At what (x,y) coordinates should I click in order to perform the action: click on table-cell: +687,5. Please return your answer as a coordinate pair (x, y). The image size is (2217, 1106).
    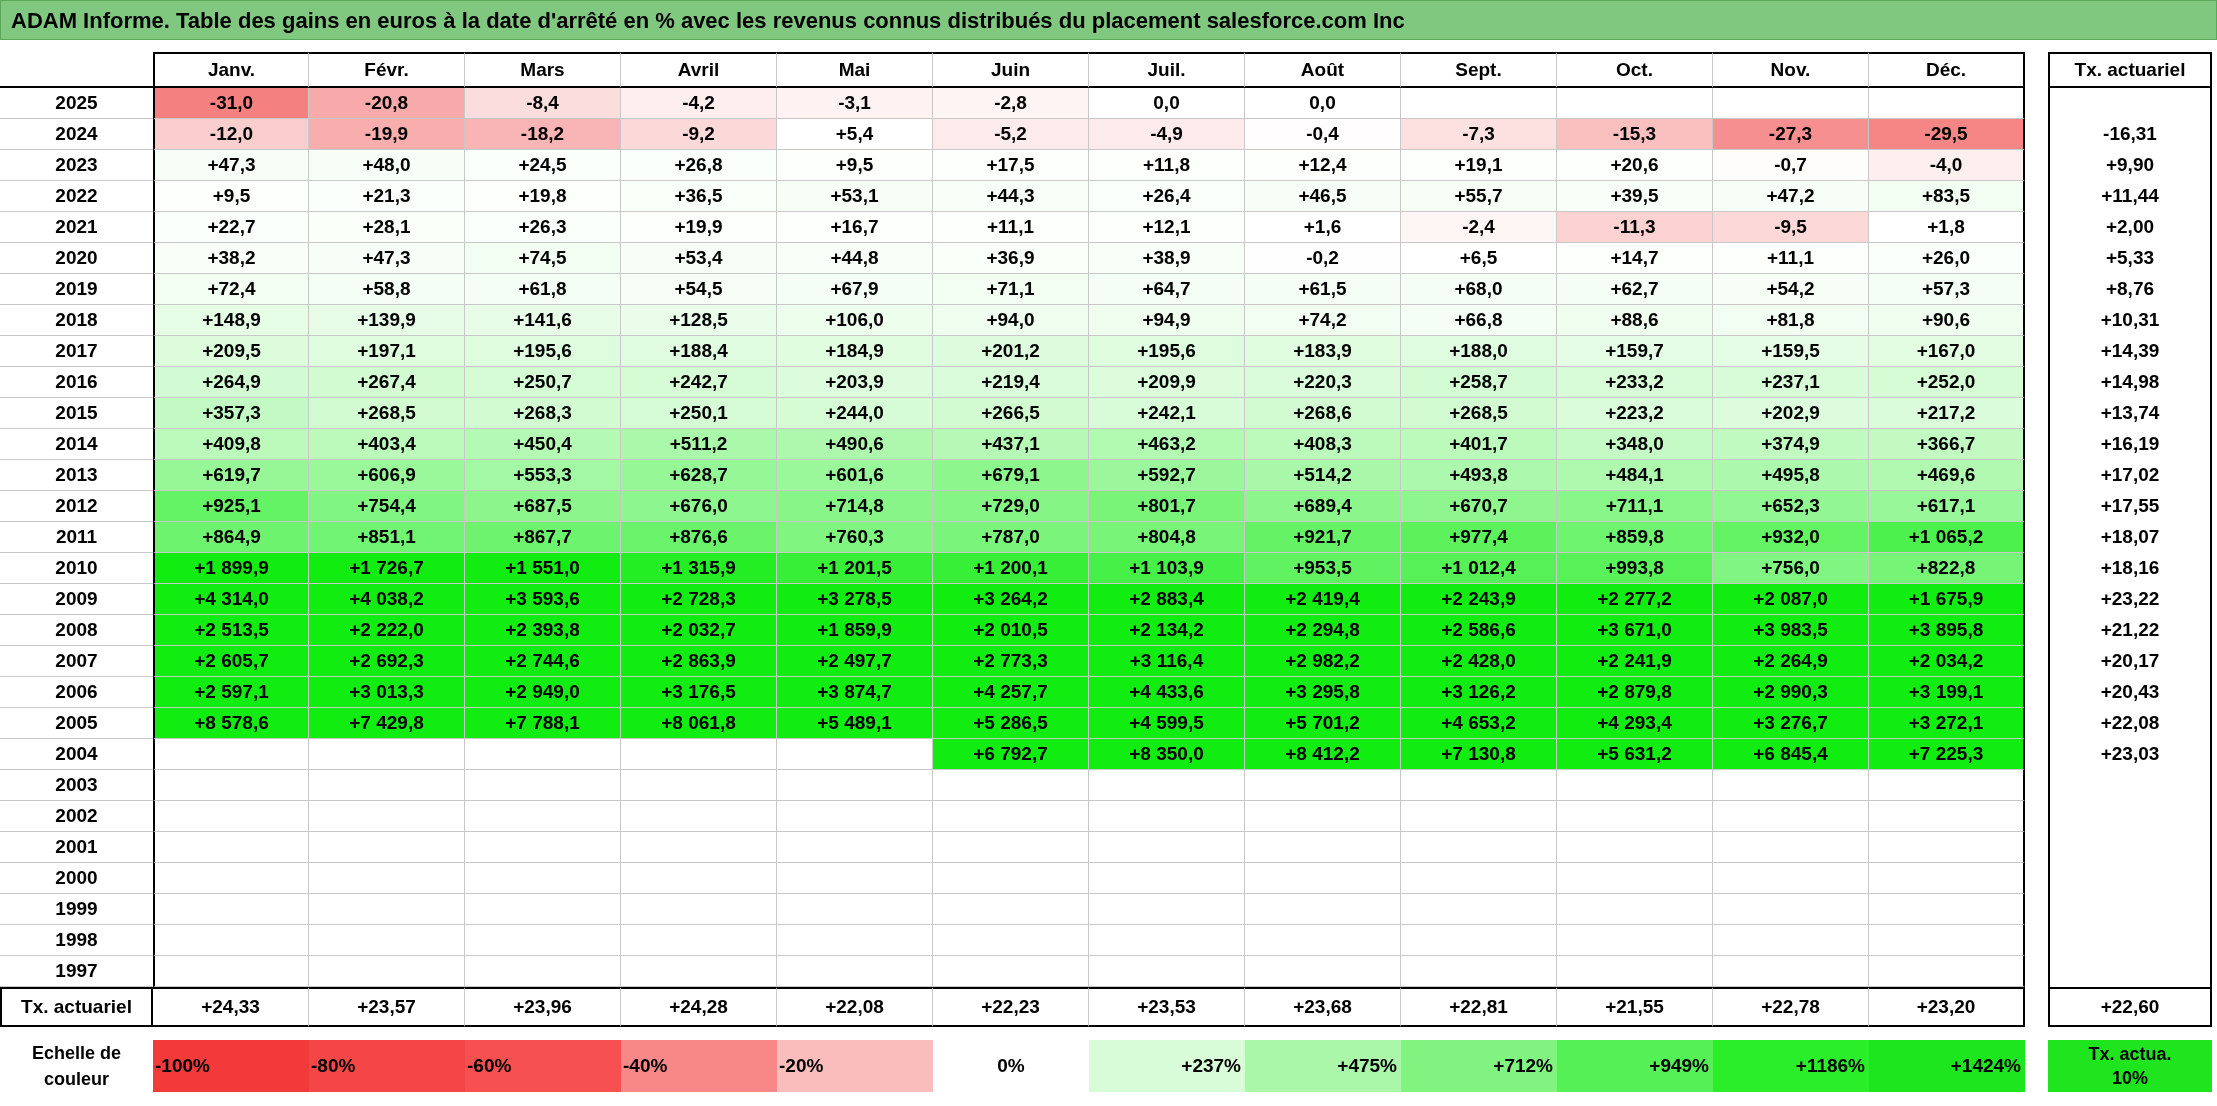
    Looking at the image, I should click on (543, 506).